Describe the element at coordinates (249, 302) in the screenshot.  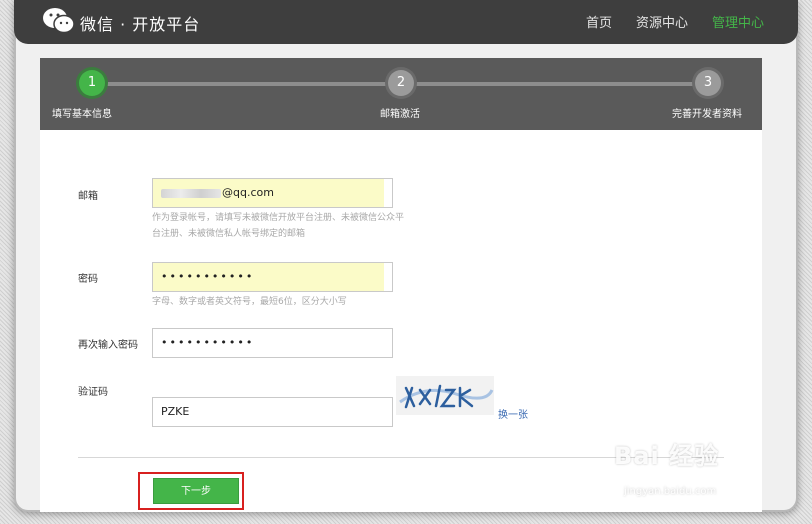
I see `password-hint: 字母、数字或者英文符号，最短6位，区分大小写` at that location.